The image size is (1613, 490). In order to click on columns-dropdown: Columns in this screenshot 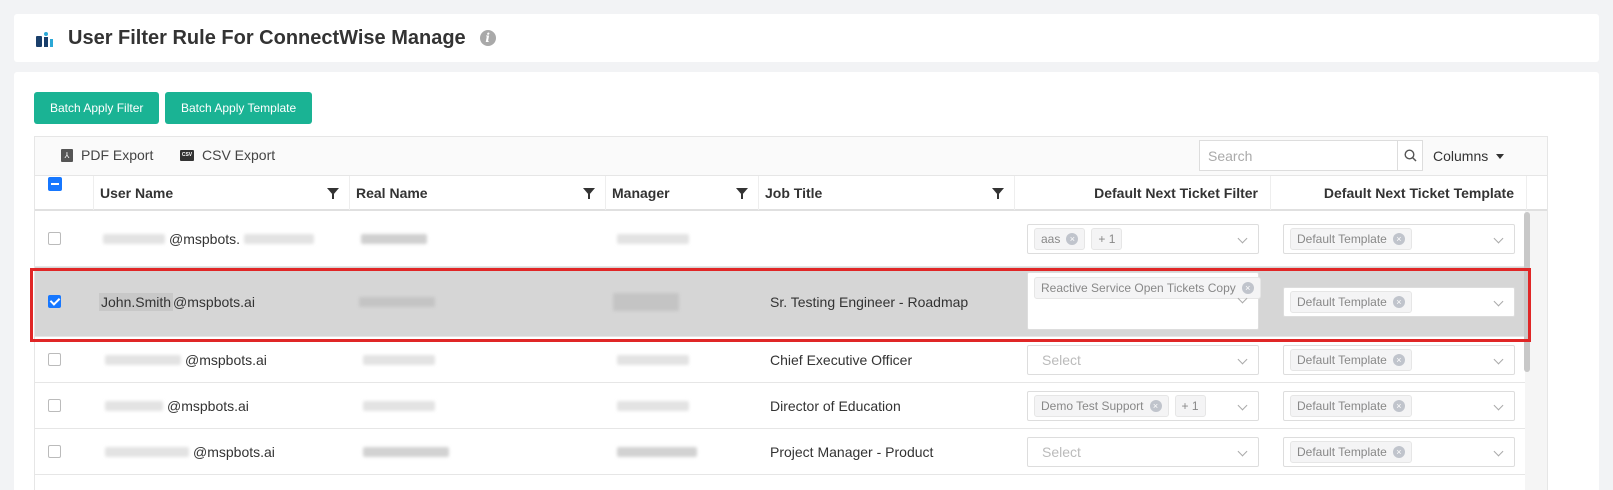, I will do `click(1469, 156)`.